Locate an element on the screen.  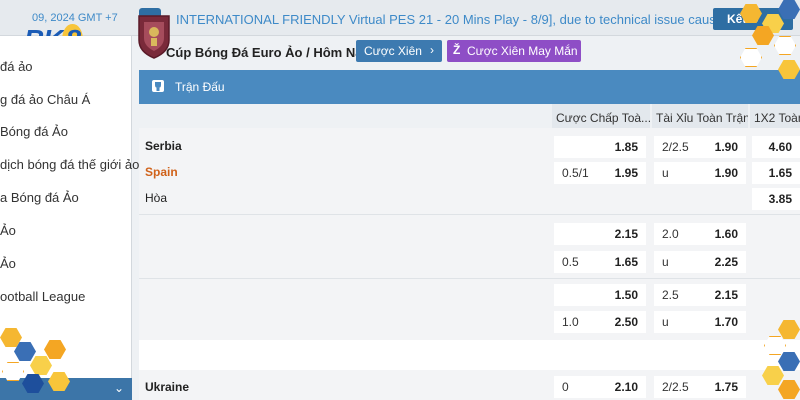
1x2-column-header: 1X2 Toàn is located at coordinates (775, 116).